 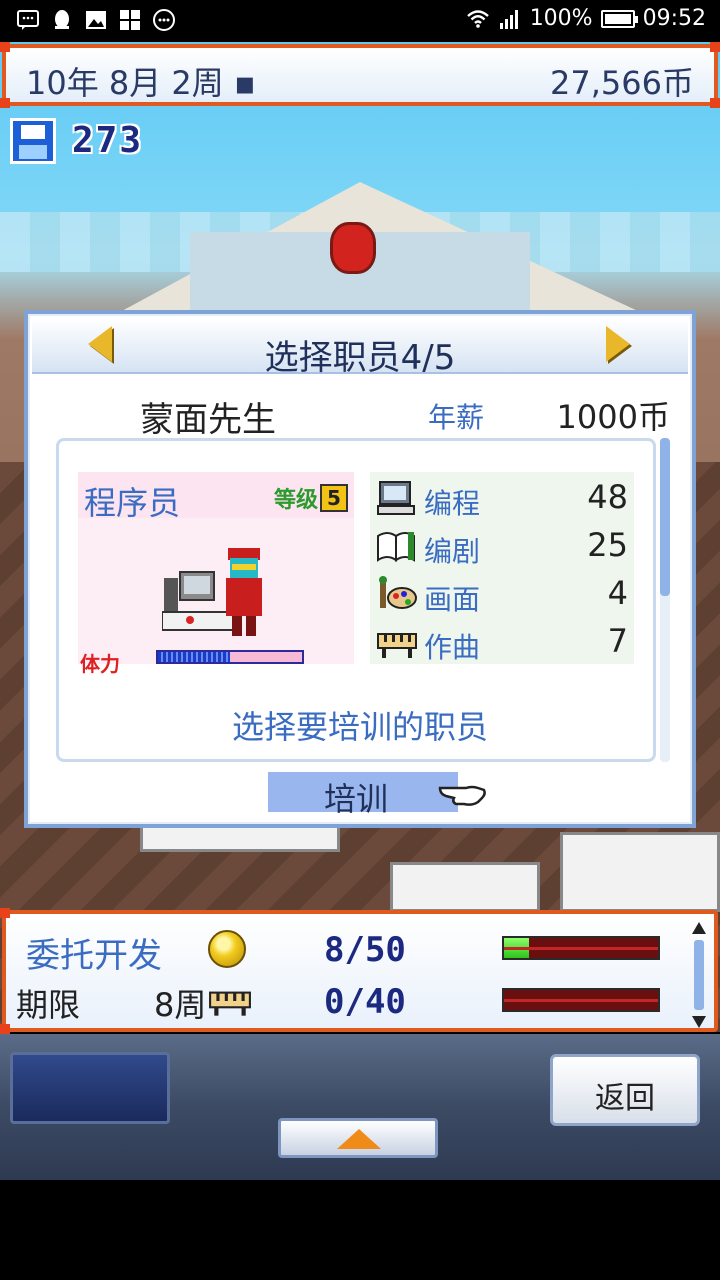 I want to click on clock: 09:52, so click(x=674, y=18).